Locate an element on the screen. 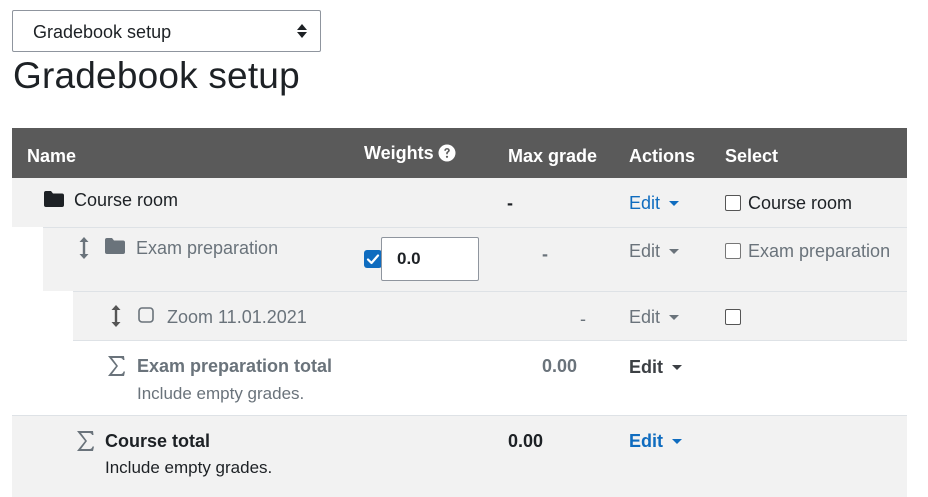 The width and height of the screenshot is (928, 497). table-header: Name Weights Max grade Actions Select is located at coordinates (459, 153).